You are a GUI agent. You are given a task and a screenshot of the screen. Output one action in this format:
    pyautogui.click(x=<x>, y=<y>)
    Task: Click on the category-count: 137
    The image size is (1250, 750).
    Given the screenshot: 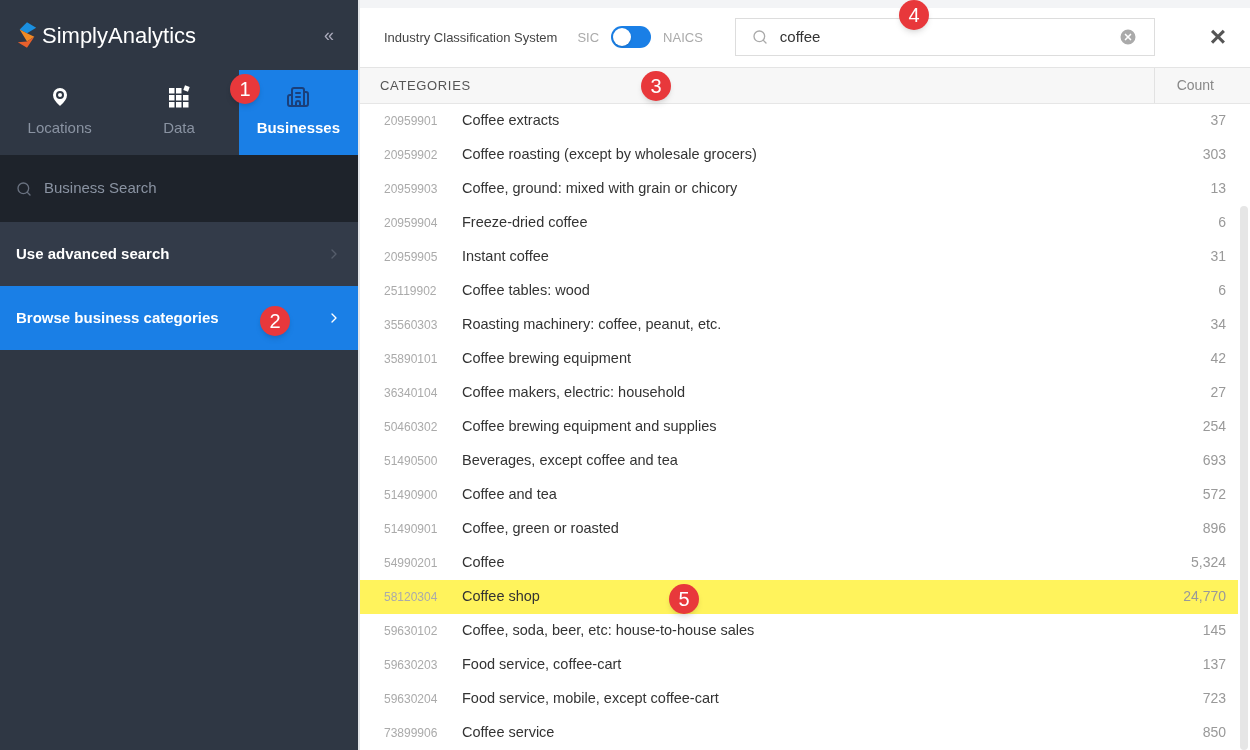 What is the action you would take?
    pyautogui.click(x=1214, y=665)
    